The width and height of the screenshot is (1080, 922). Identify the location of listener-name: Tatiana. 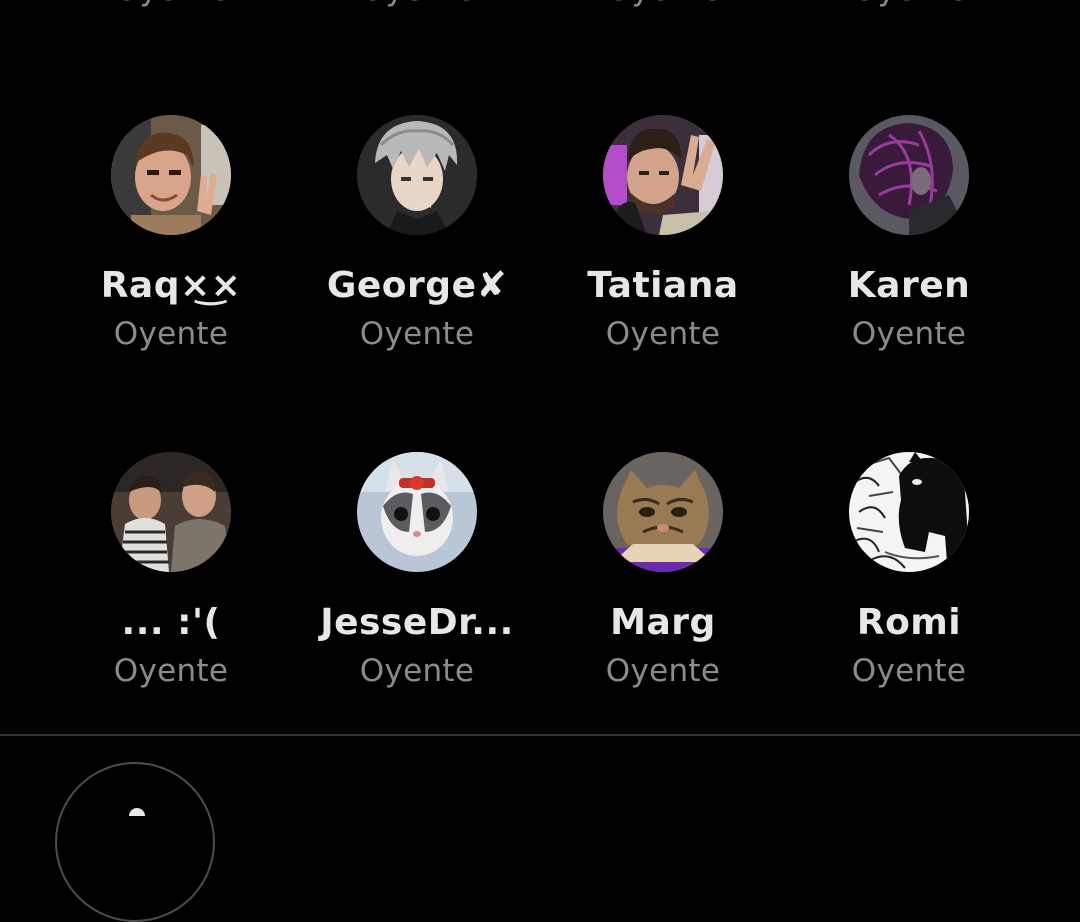
(663, 285).